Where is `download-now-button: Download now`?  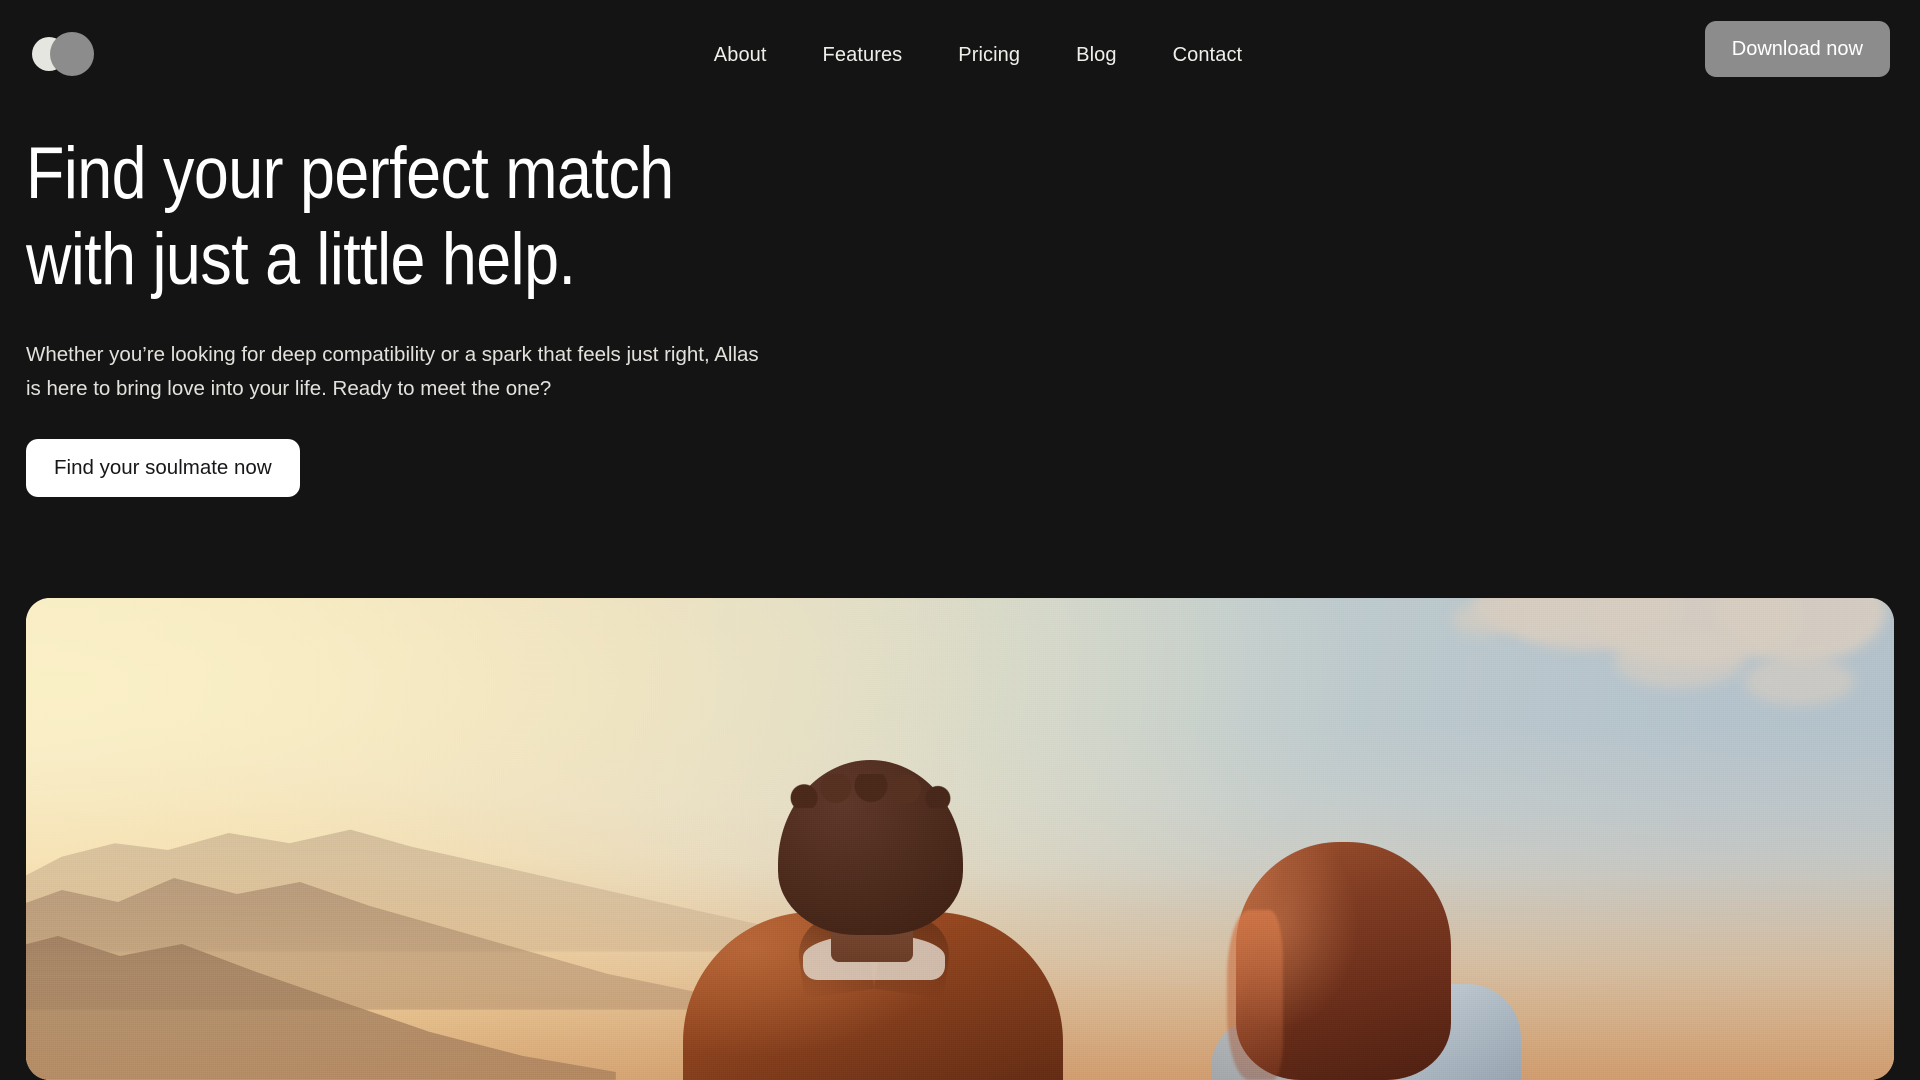
download-now-button: Download now is located at coordinates (1797, 49).